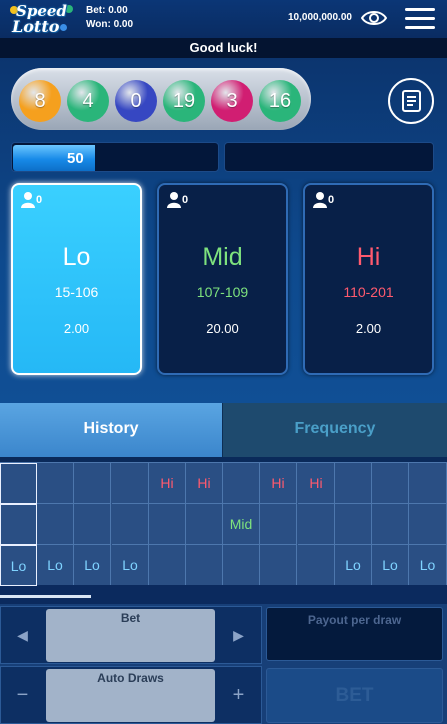  I want to click on payout-per-draw-box: Payout per draw, so click(354, 634).